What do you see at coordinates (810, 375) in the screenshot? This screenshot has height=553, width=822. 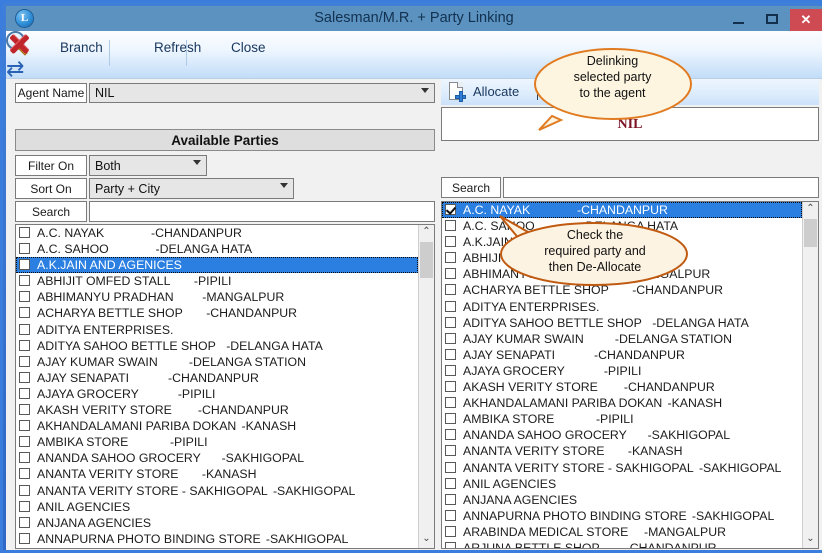 I see `right-list-scrollbar: ⌃ ⌄` at bounding box center [810, 375].